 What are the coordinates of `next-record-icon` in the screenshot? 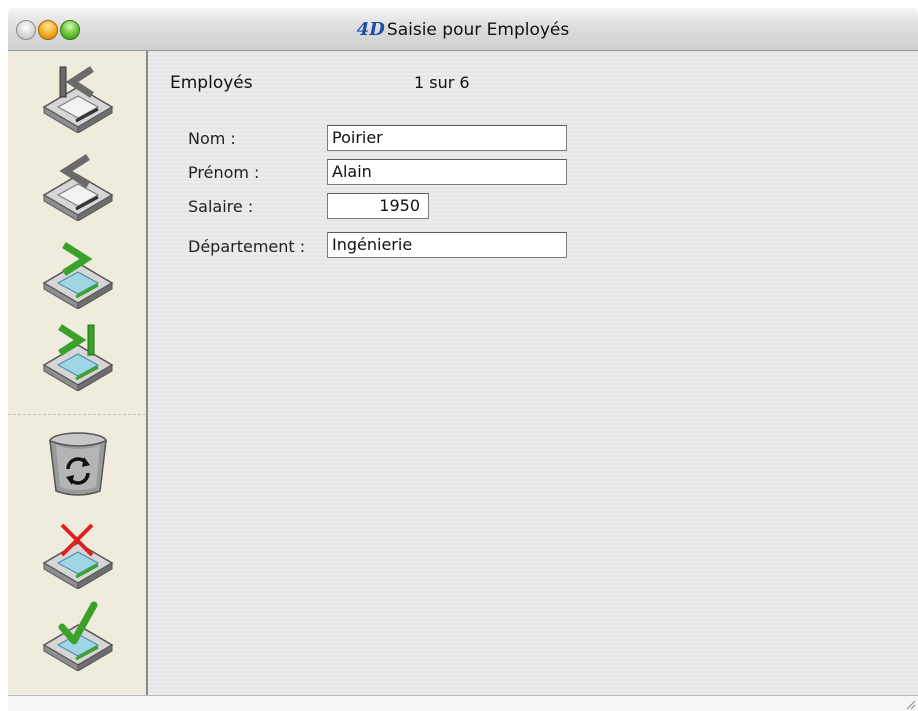 It's located at (78, 276).